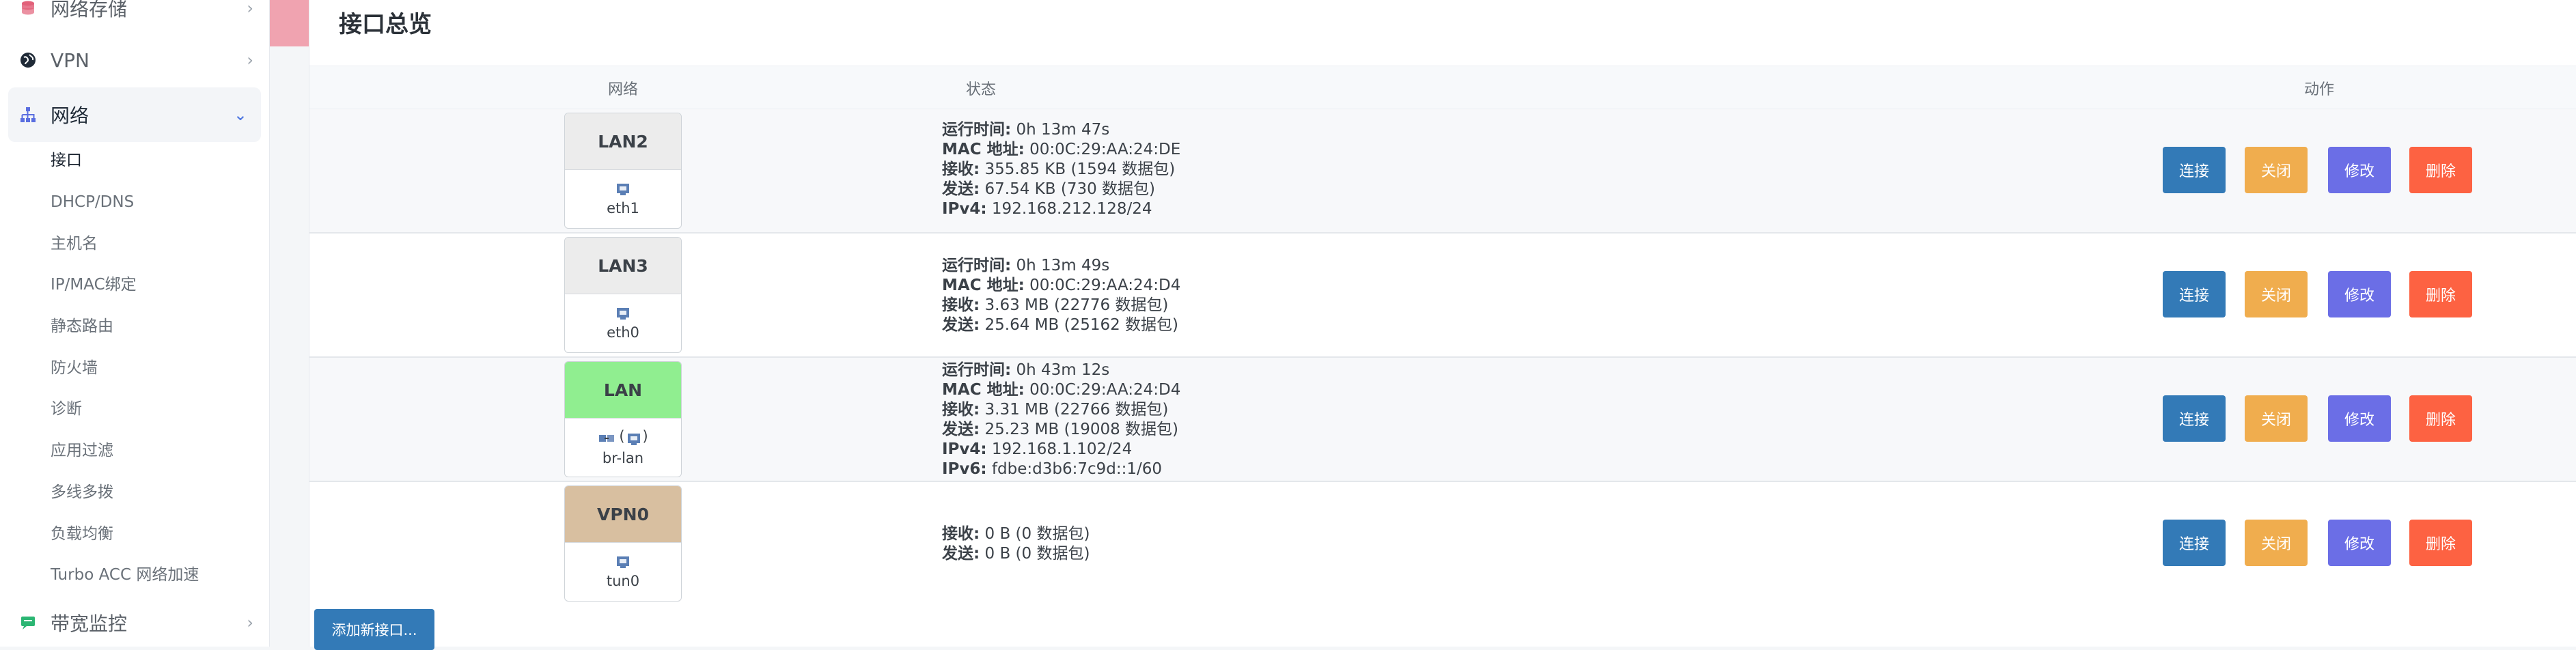 This screenshot has height=650, width=2576. I want to click on device-name: eth0, so click(623, 332).